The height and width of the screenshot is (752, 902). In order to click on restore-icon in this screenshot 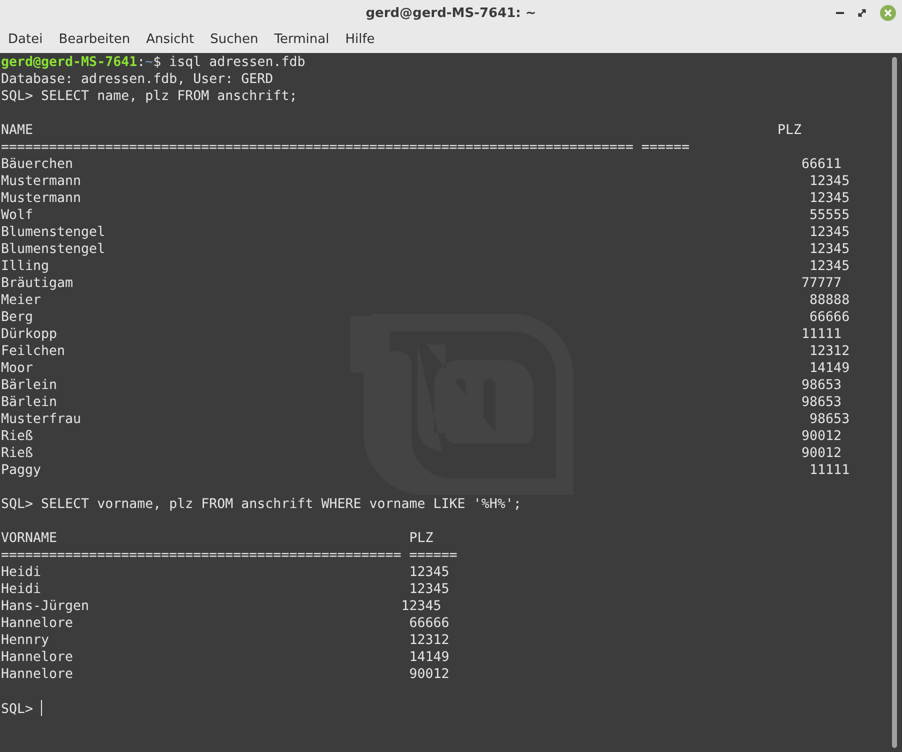, I will do `click(862, 13)`.